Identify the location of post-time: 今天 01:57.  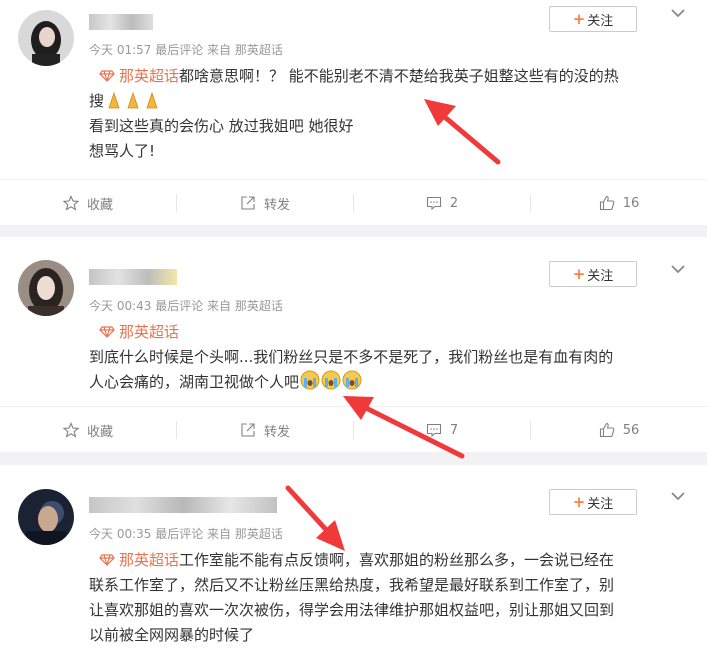
(120, 50).